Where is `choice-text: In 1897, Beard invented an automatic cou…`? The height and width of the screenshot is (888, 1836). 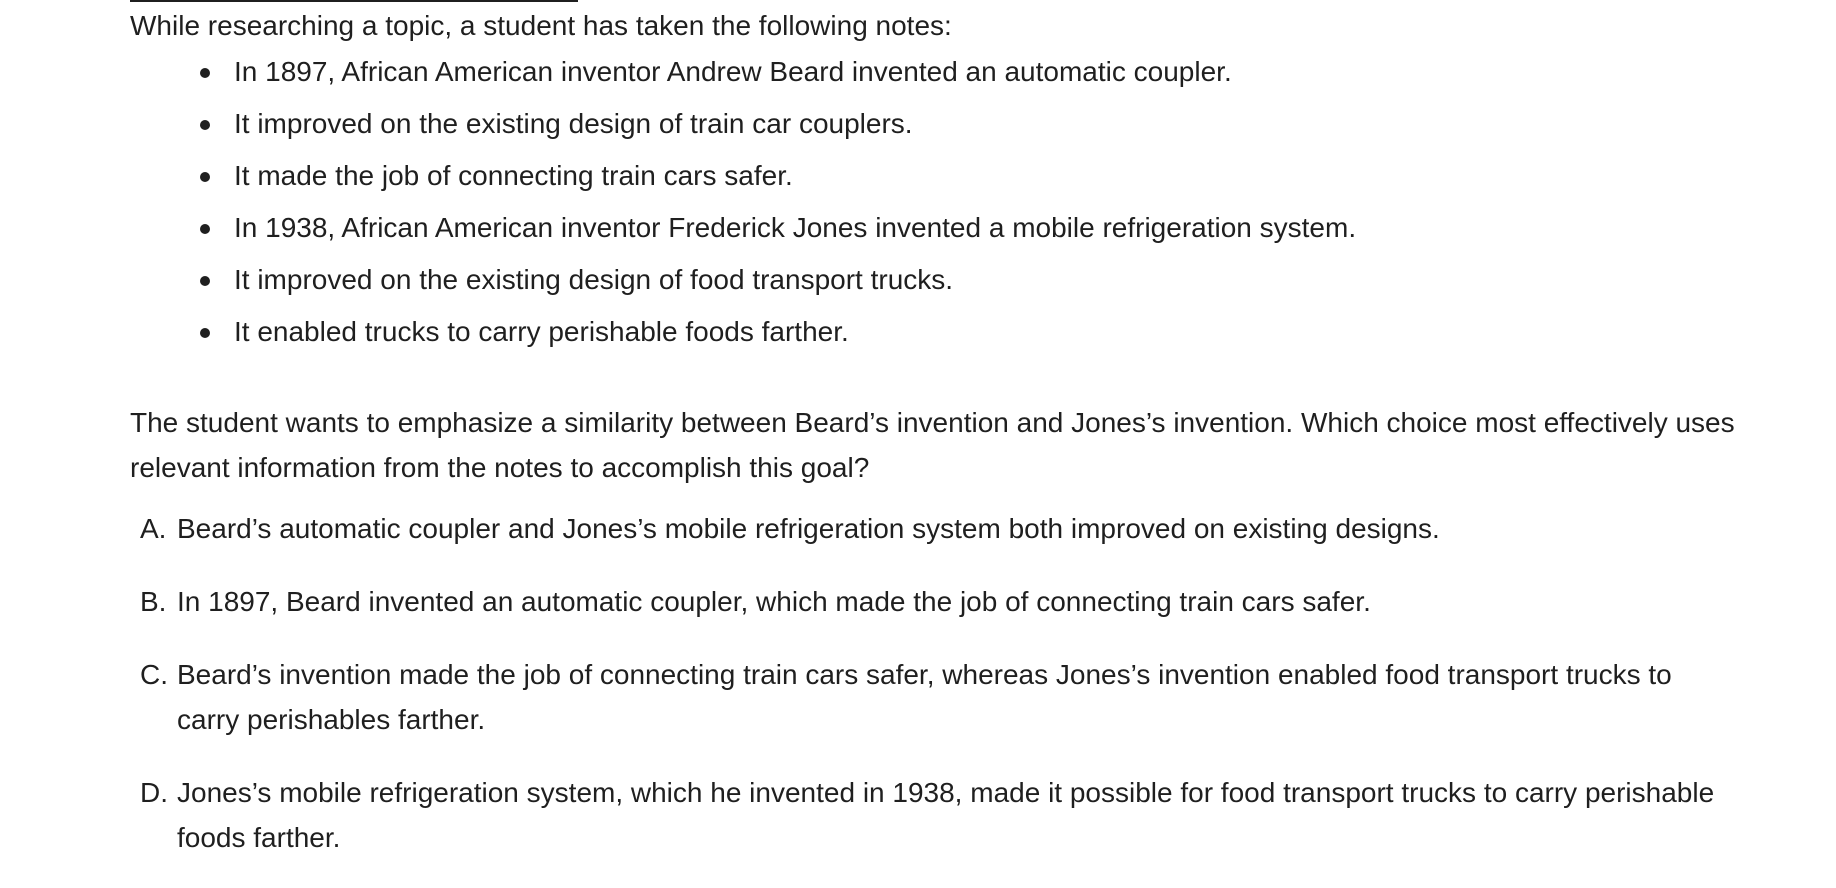
choice-text: In 1897, Beard invented an automatic cou… is located at coordinates (774, 601).